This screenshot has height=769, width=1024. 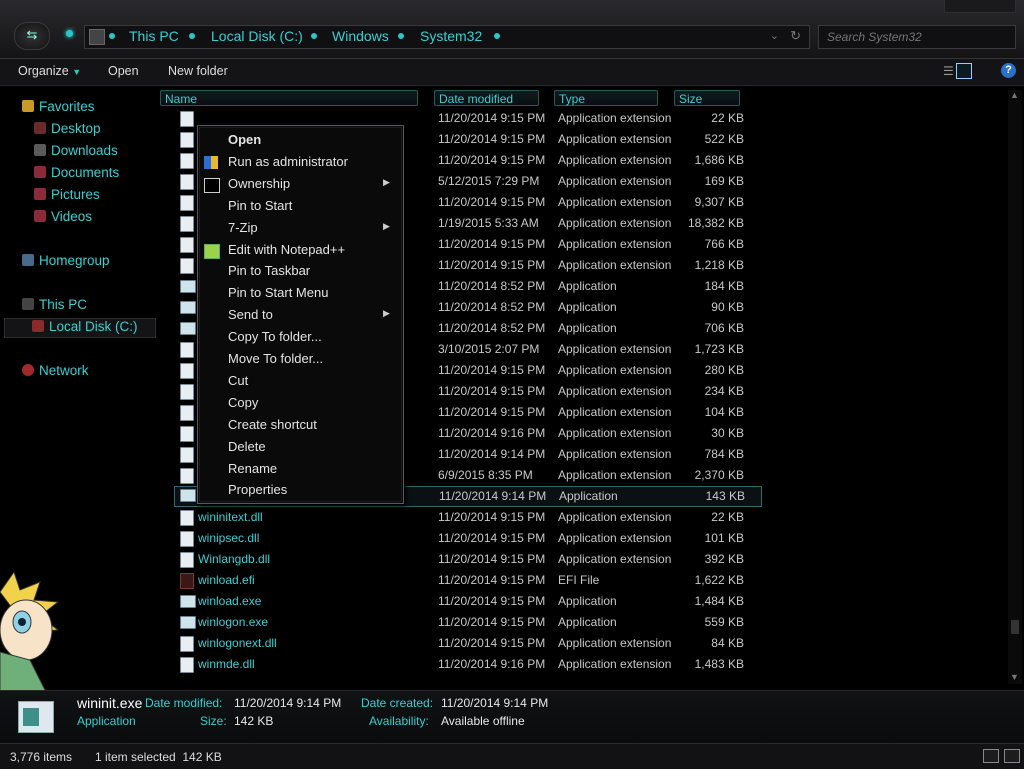 I want to click on computer-icon, so click(x=97, y=37).